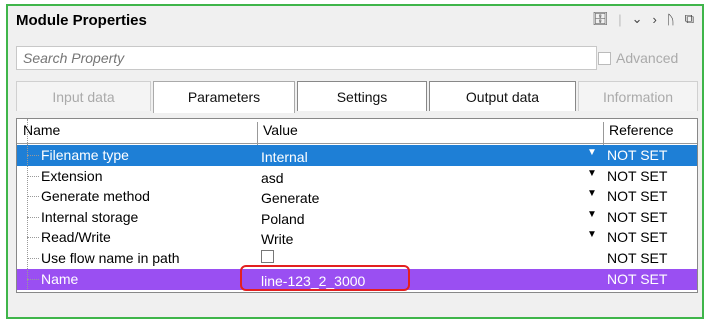 The width and height of the screenshot is (712, 327). What do you see at coordinates (325, 278) in the screenshot?
I see `value-highlight-box` at bounding box center [325, 278].